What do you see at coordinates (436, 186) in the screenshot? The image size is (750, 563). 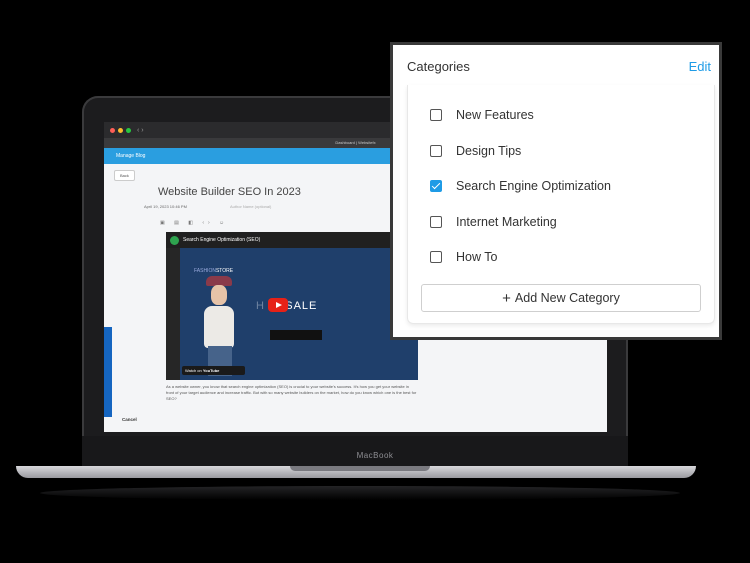 I see `category-checkbox-checked` at bounding box center [436, 186].